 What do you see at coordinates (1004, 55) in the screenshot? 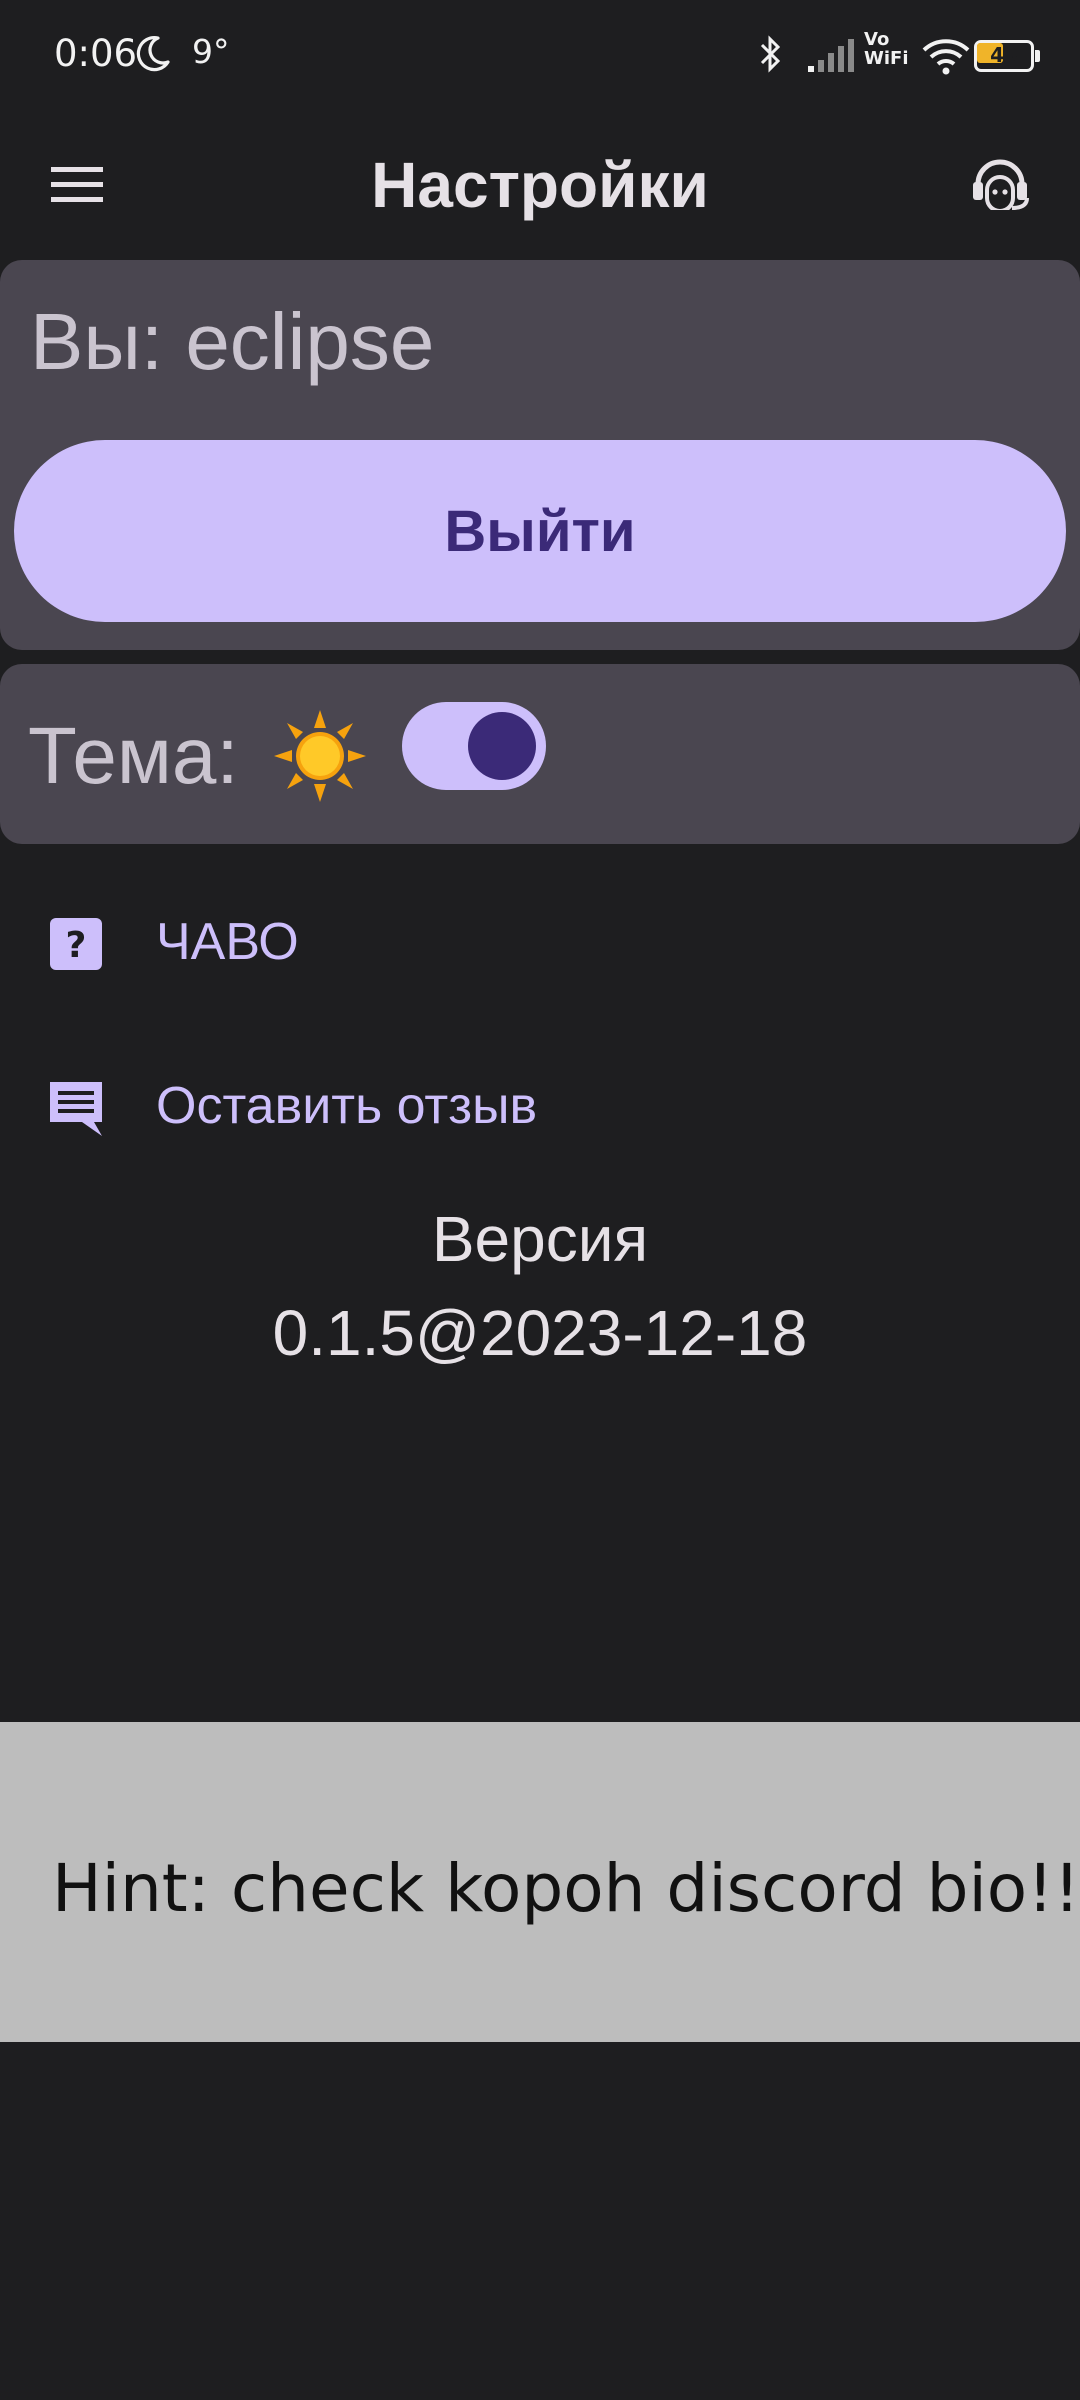
I see `battery-level: 49` at bounding box center [1004, 55].